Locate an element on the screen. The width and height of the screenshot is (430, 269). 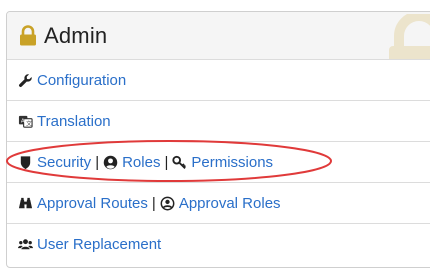
translation-icon: A 文 is located at coordinates (25, 121).